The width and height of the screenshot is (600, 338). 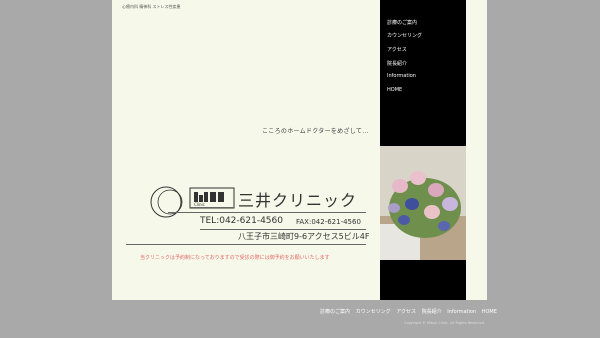 I want to click on nav-item-director: 院長紹介, so click(x=397, y=63).